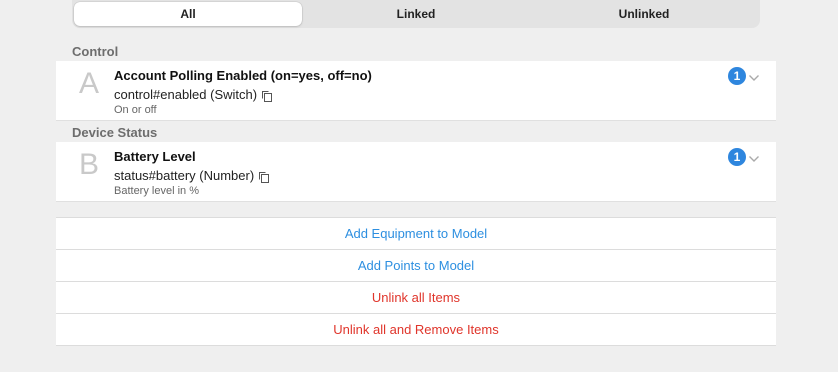  I want to click on item-channel-uid: status#battery (Number), so click(192, 175).